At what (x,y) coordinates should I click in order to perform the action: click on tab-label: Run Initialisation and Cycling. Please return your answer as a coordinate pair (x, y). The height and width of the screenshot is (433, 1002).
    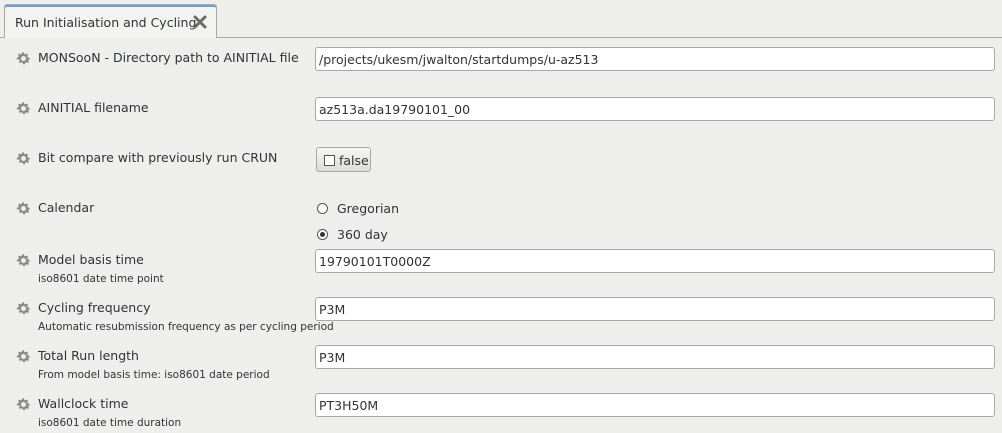
    Looking at the image, I should click on (106, 22).